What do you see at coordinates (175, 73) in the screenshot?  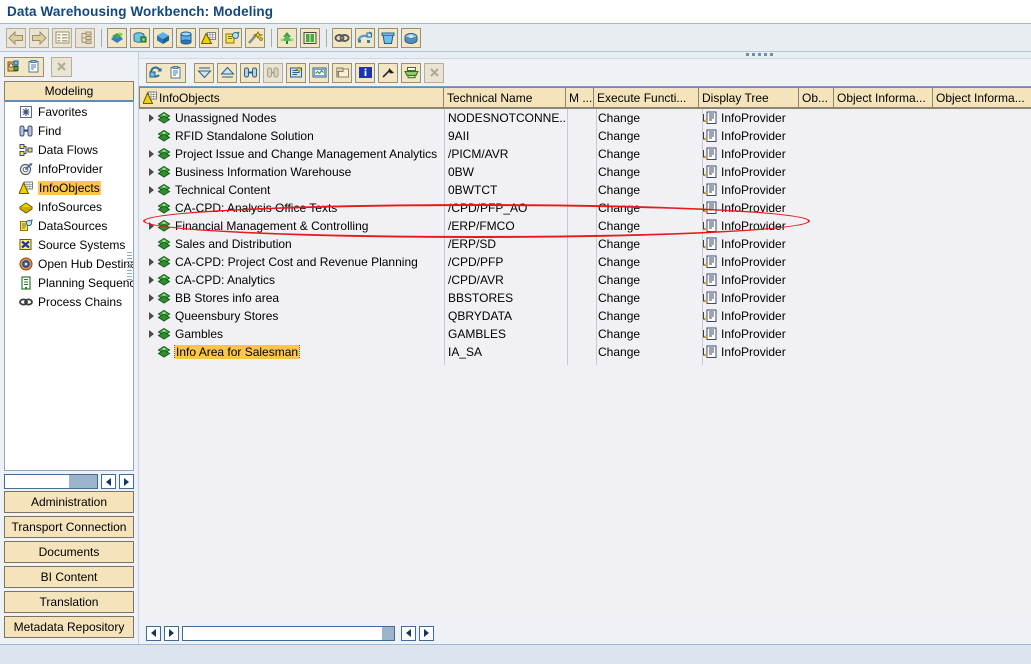 I see `clipboard-icon` at bounding box center [175, 73].